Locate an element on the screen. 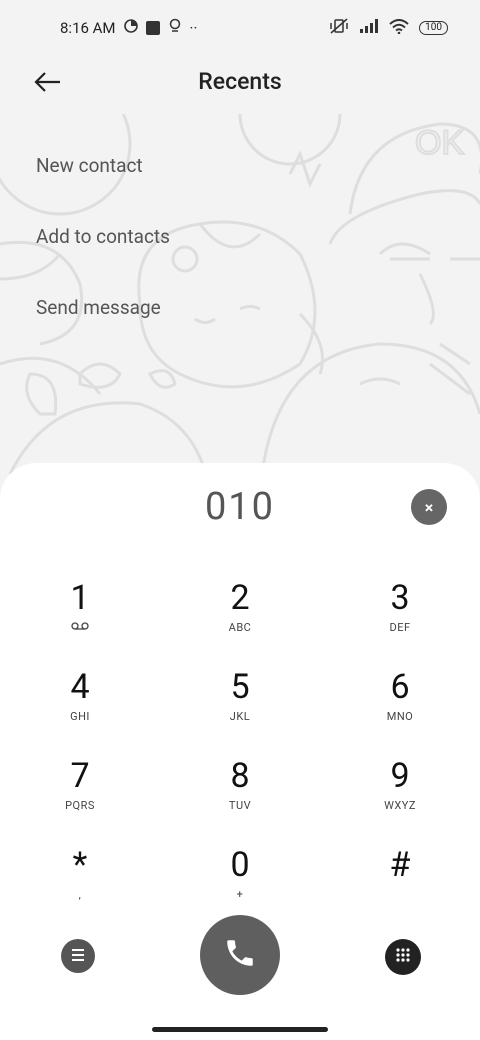 Image resolution: width=480 pixels, height=1040 pixels. key-letters: DEF is located at coordinates (400, 627).